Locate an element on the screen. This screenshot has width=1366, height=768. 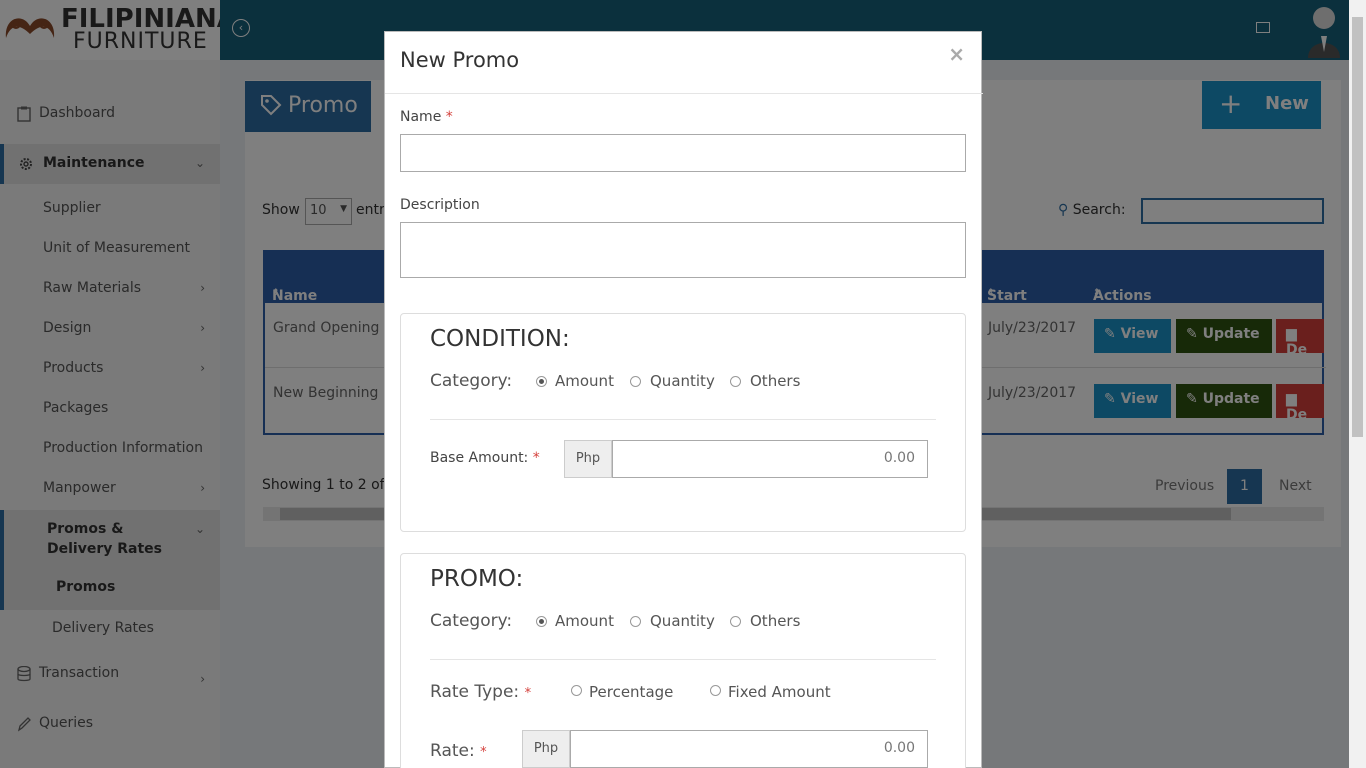
close-icon: × is located at coordinates (956, 54).